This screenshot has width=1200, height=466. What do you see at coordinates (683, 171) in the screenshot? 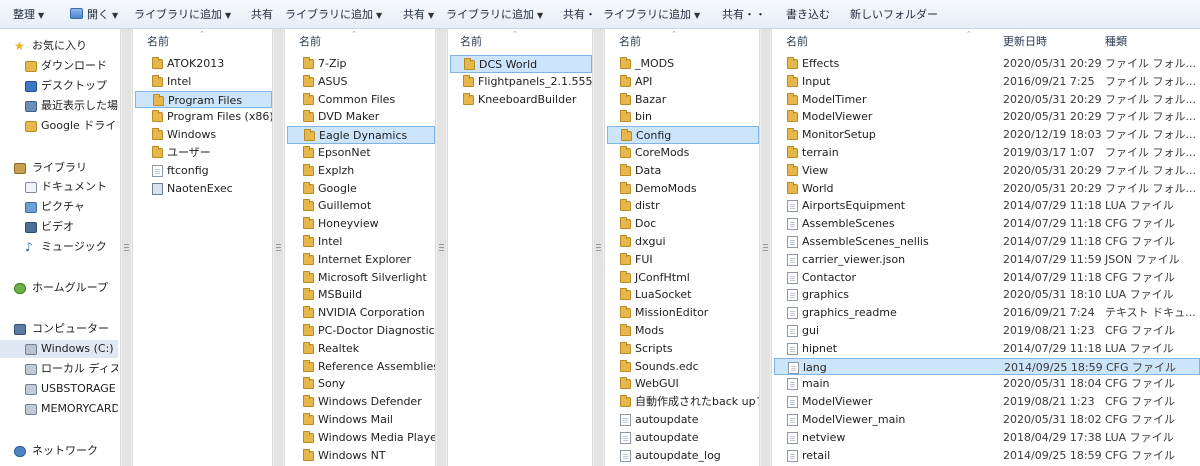
I see `list-item: Data` at bounding box center [683, 171].